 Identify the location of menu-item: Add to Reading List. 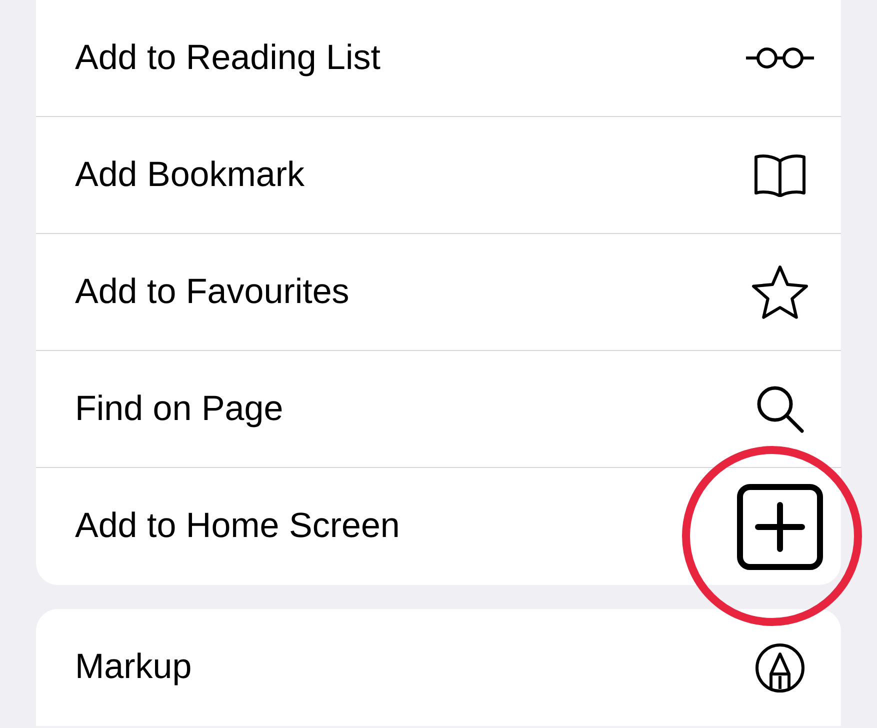
(438, 58).